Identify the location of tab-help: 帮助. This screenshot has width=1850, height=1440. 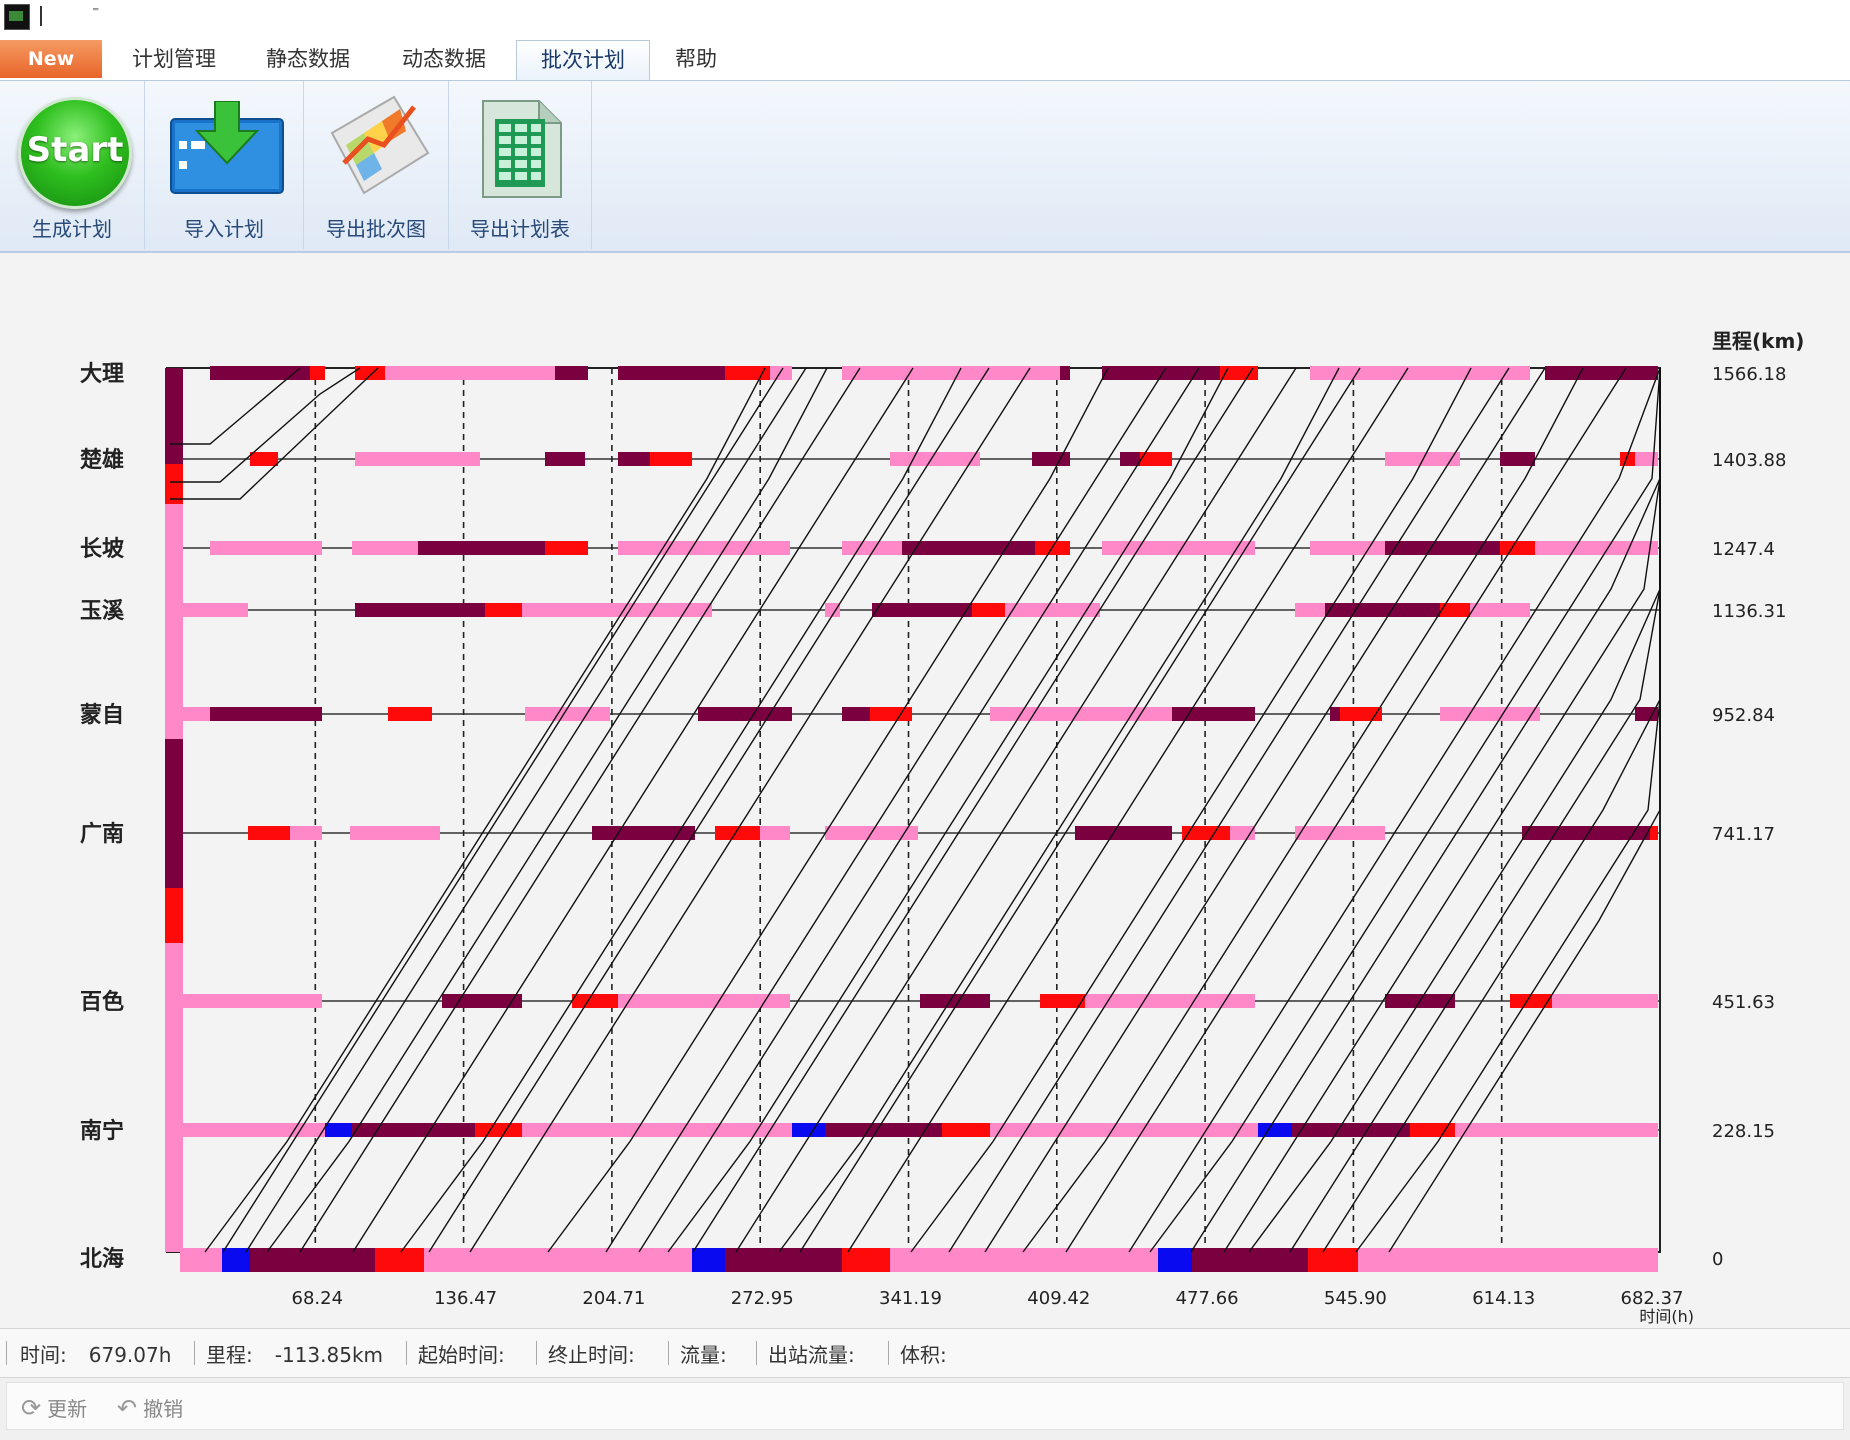
(696, 60).